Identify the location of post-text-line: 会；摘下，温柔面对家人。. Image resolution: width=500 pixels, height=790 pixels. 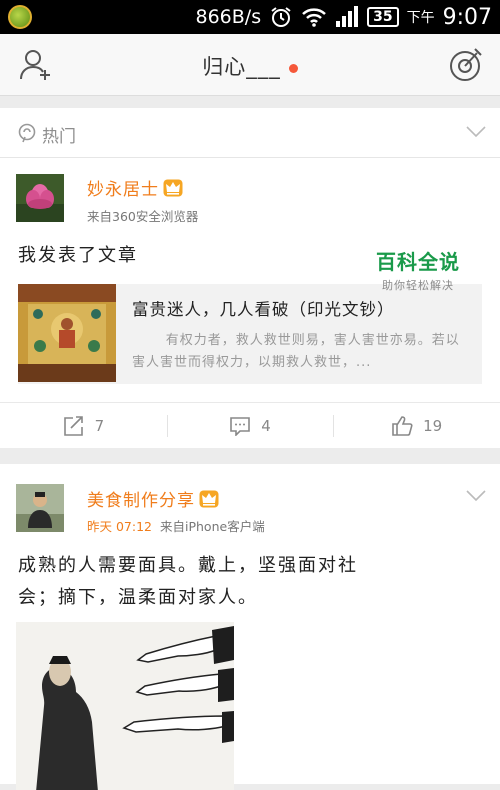
(138, 597).